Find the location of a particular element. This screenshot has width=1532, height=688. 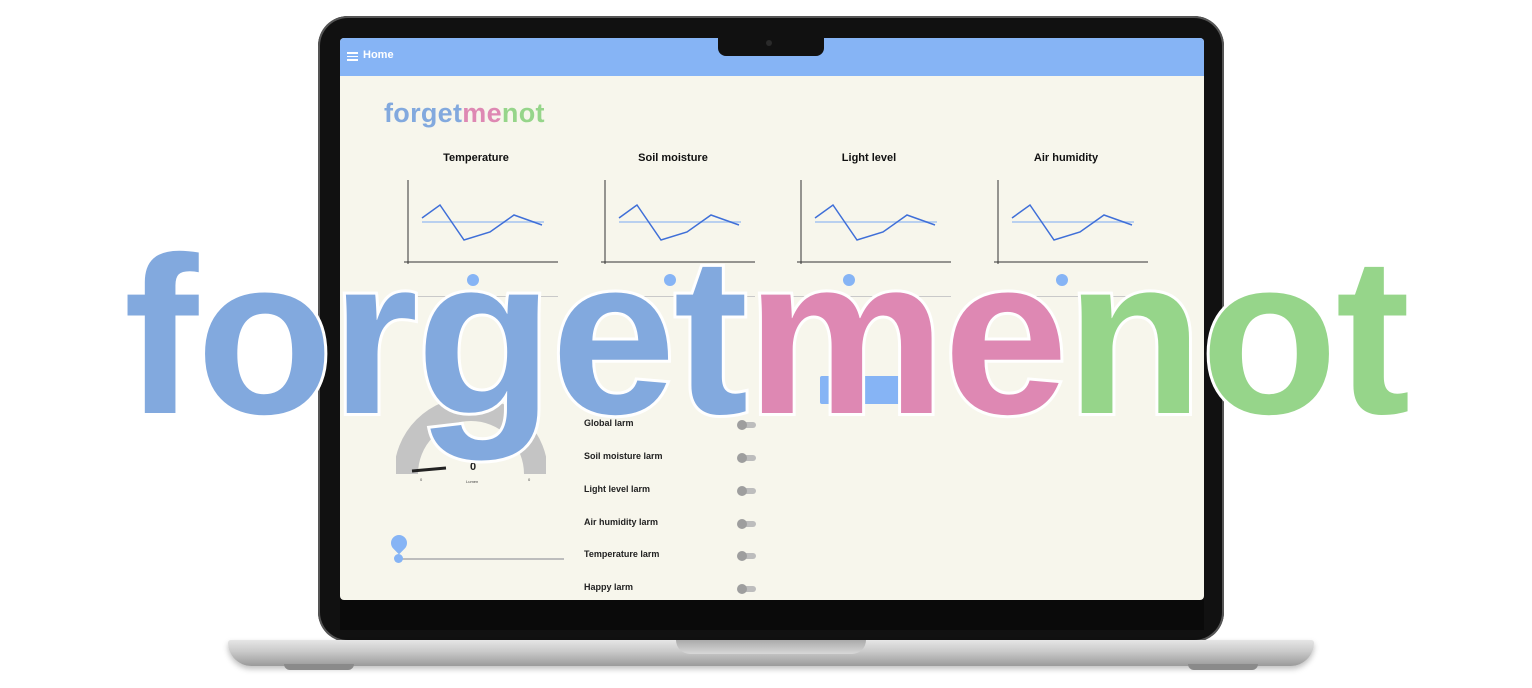

camera-icon is located at coordinates (769, 43).